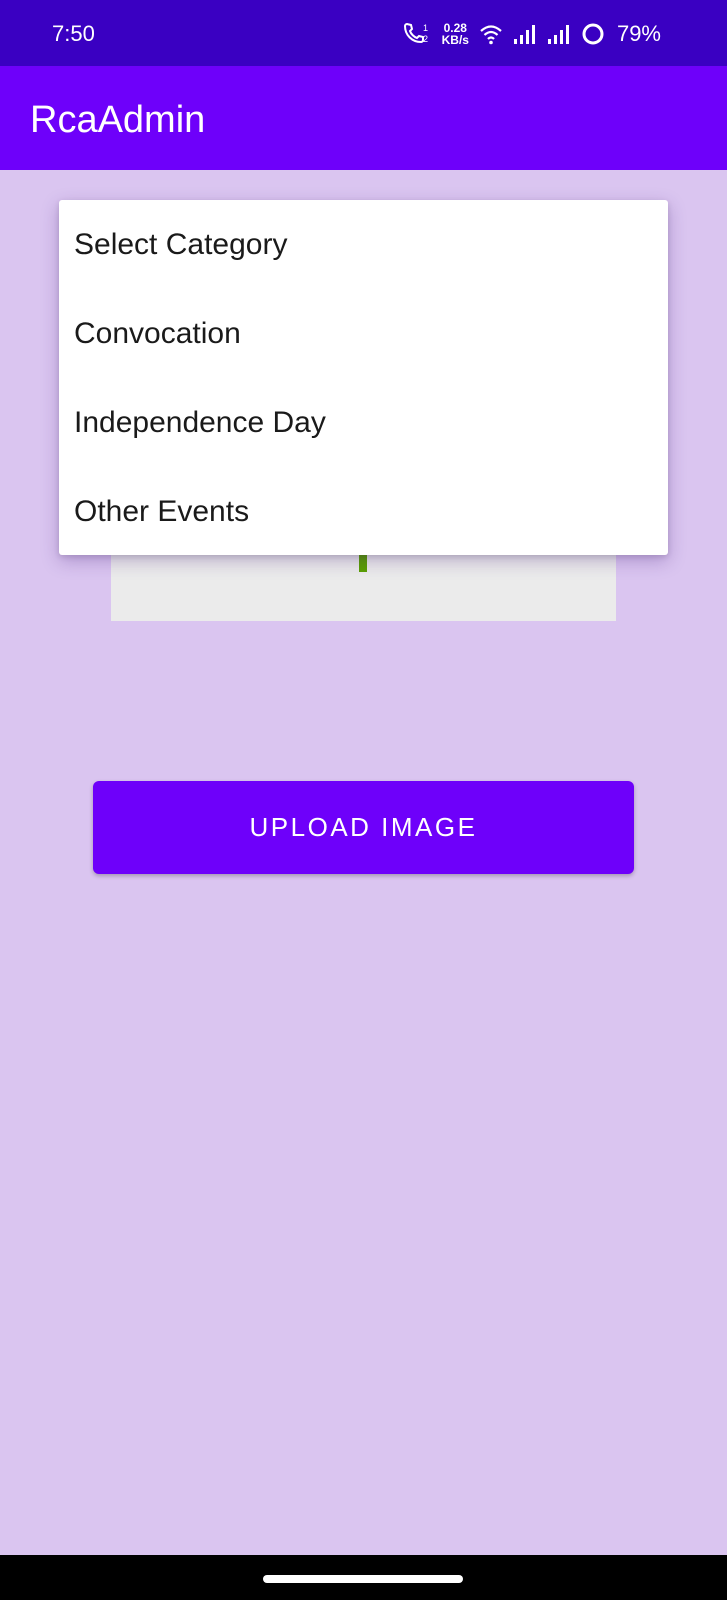 The image size is (727, 1600). I want to click on dropdown-option-select-category: Select Category, so click(363, 244).